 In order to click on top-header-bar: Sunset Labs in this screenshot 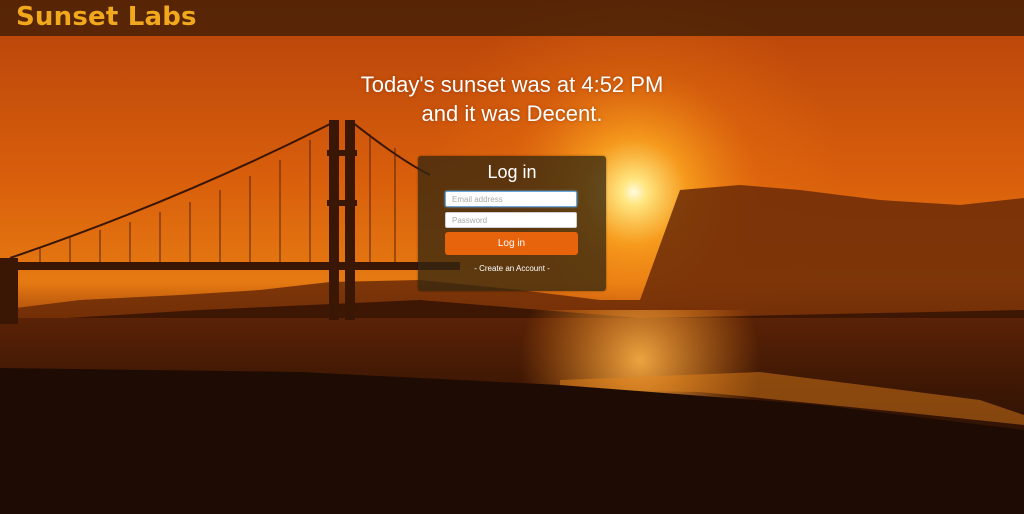, I will do `click(512, 18)`.